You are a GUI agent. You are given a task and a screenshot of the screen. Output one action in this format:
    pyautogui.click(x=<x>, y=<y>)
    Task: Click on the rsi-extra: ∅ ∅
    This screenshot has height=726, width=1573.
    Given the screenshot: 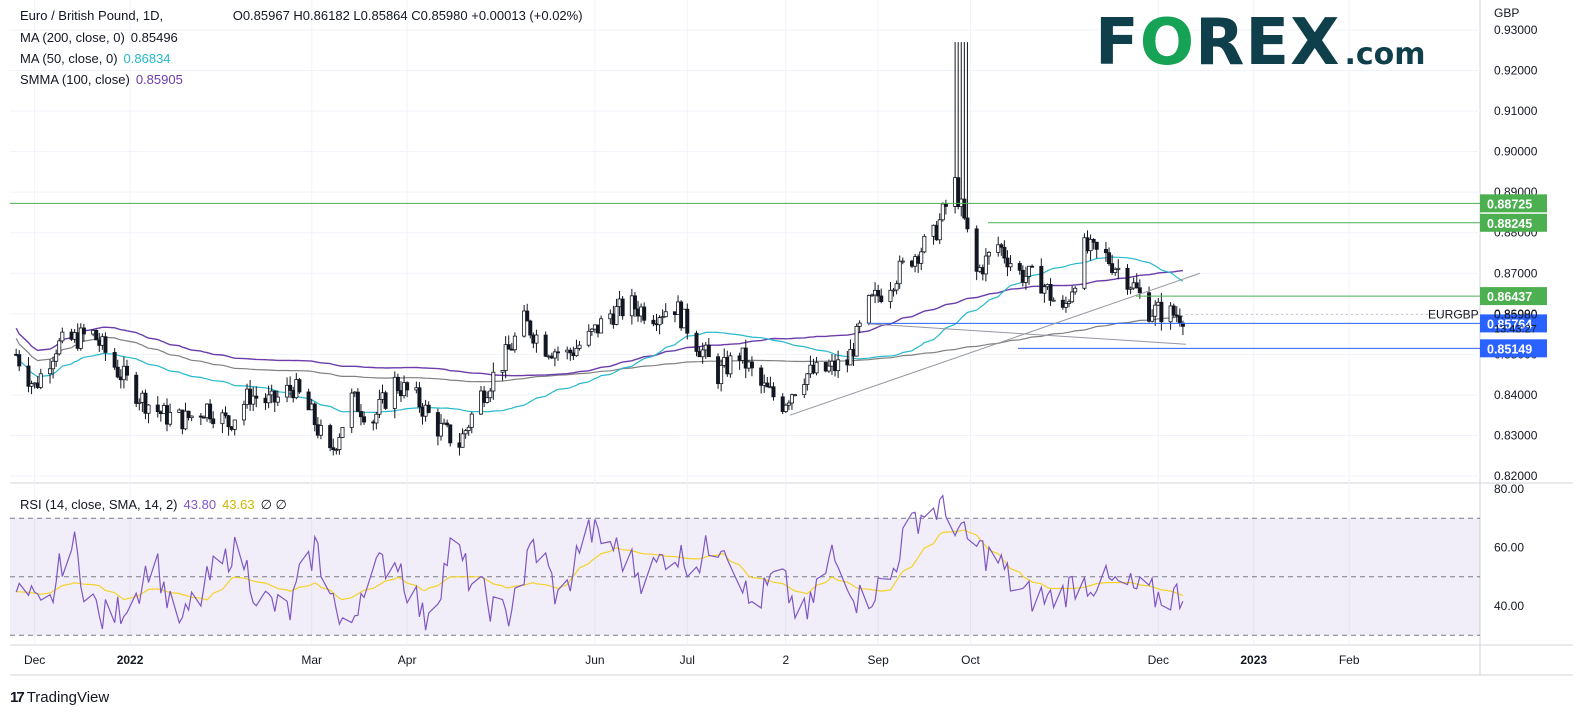 What is the action you would take?
    pyautogui.click(x=273, y=504)
    